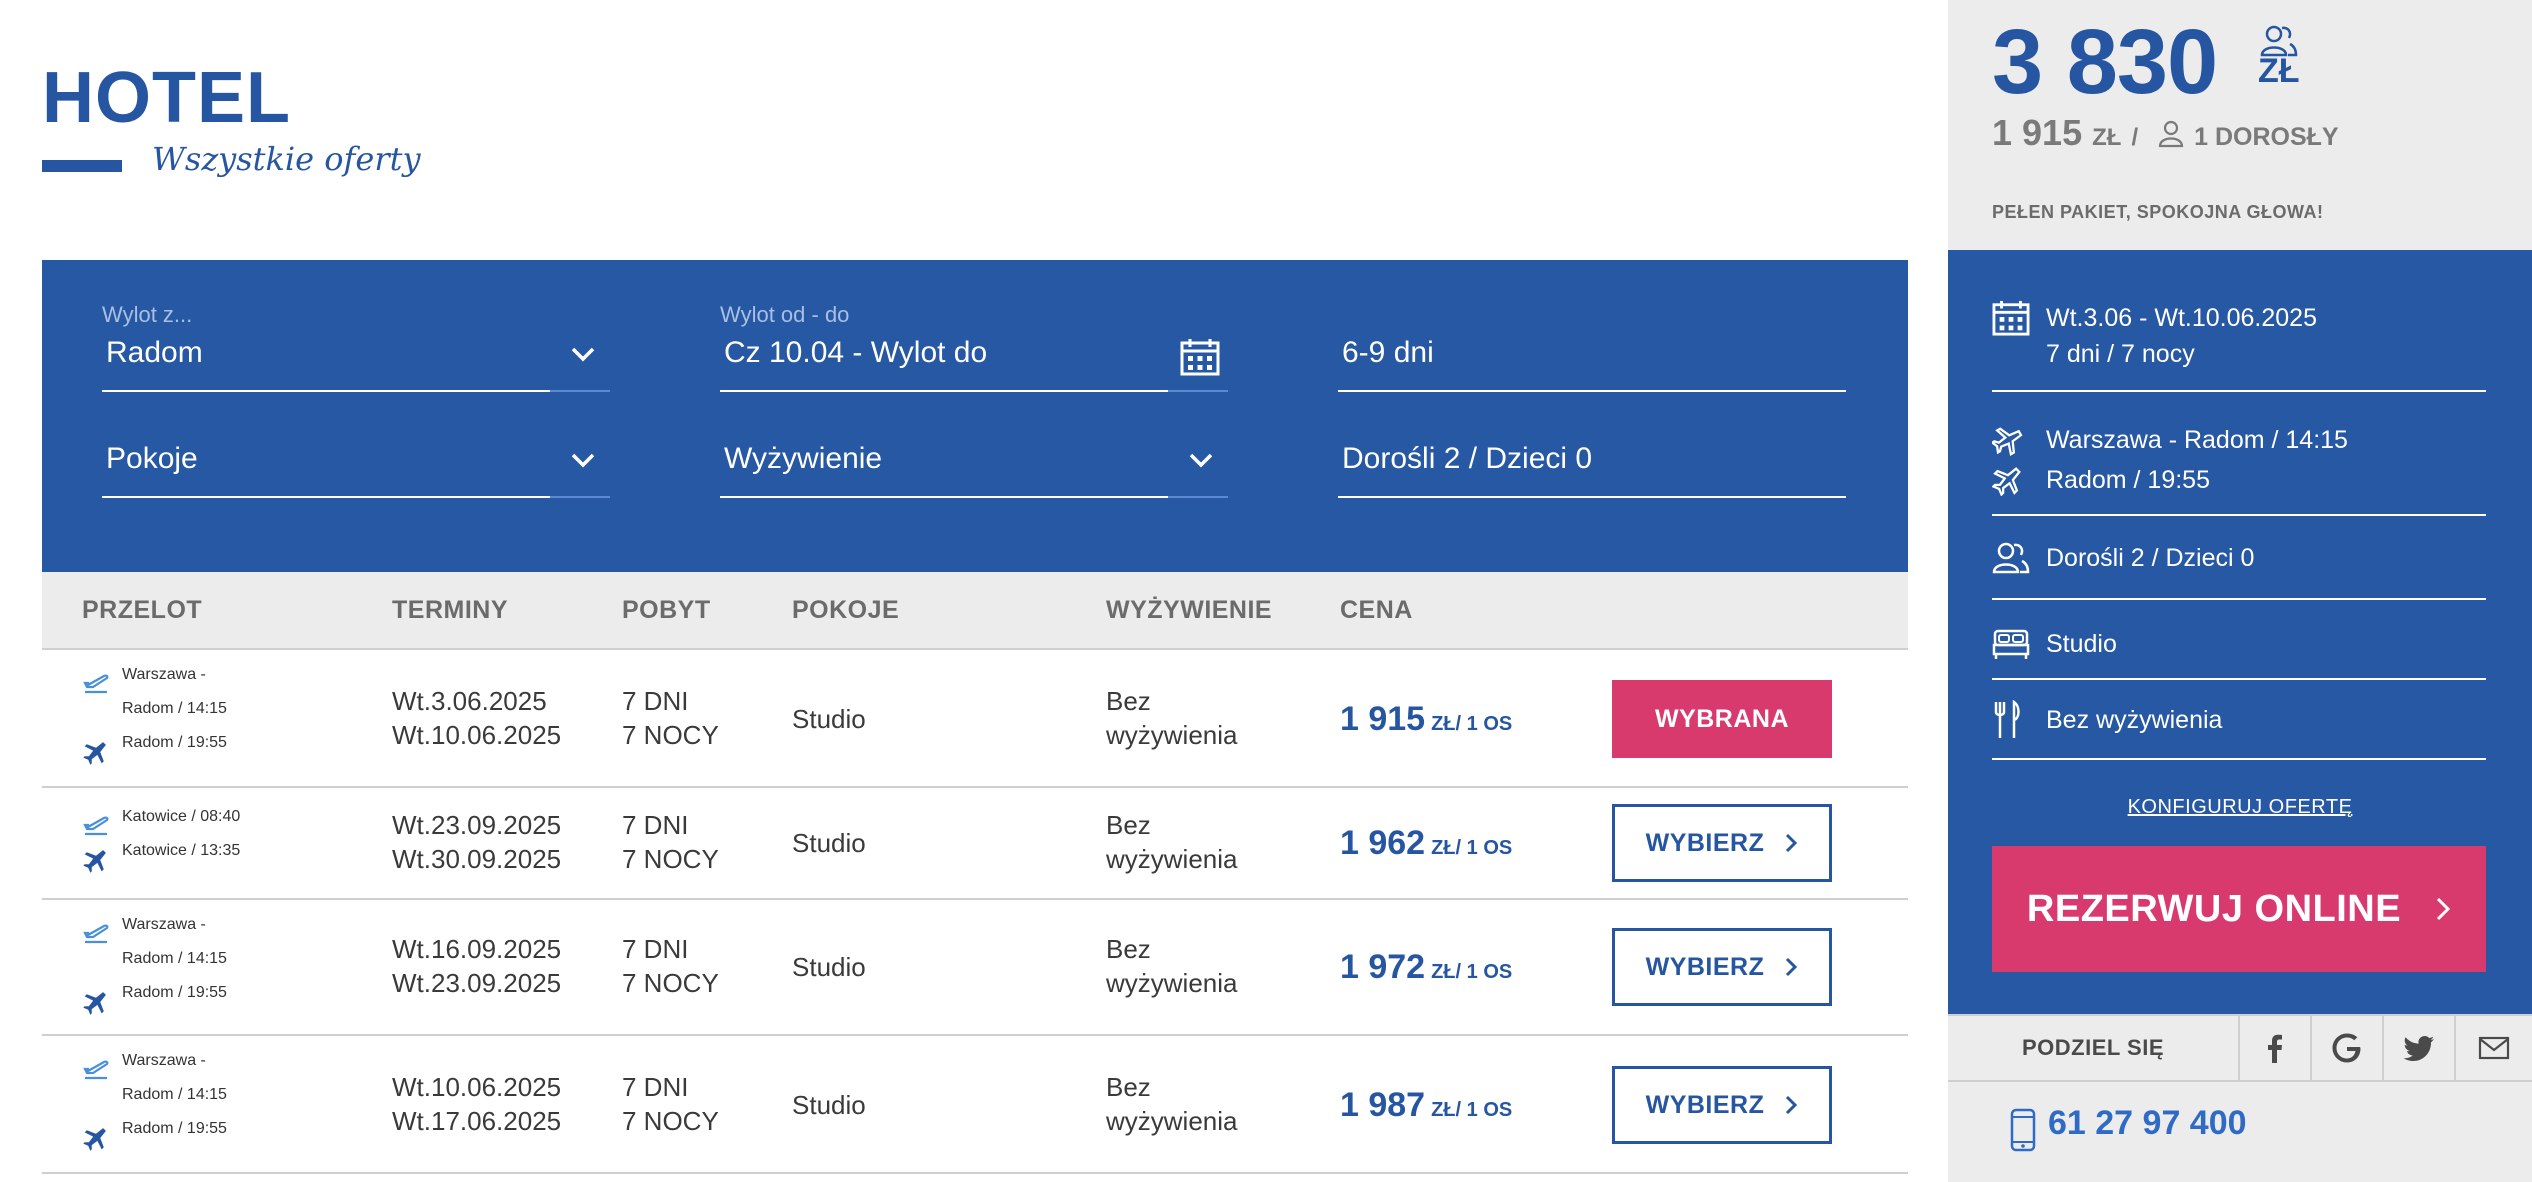 The image size is (2532, 1182). What do you see at coordinates (670, 718) in the screenshot?
I see `stay-cell: 7 DNI 7 NOCY` at bounding box center [670, 718].